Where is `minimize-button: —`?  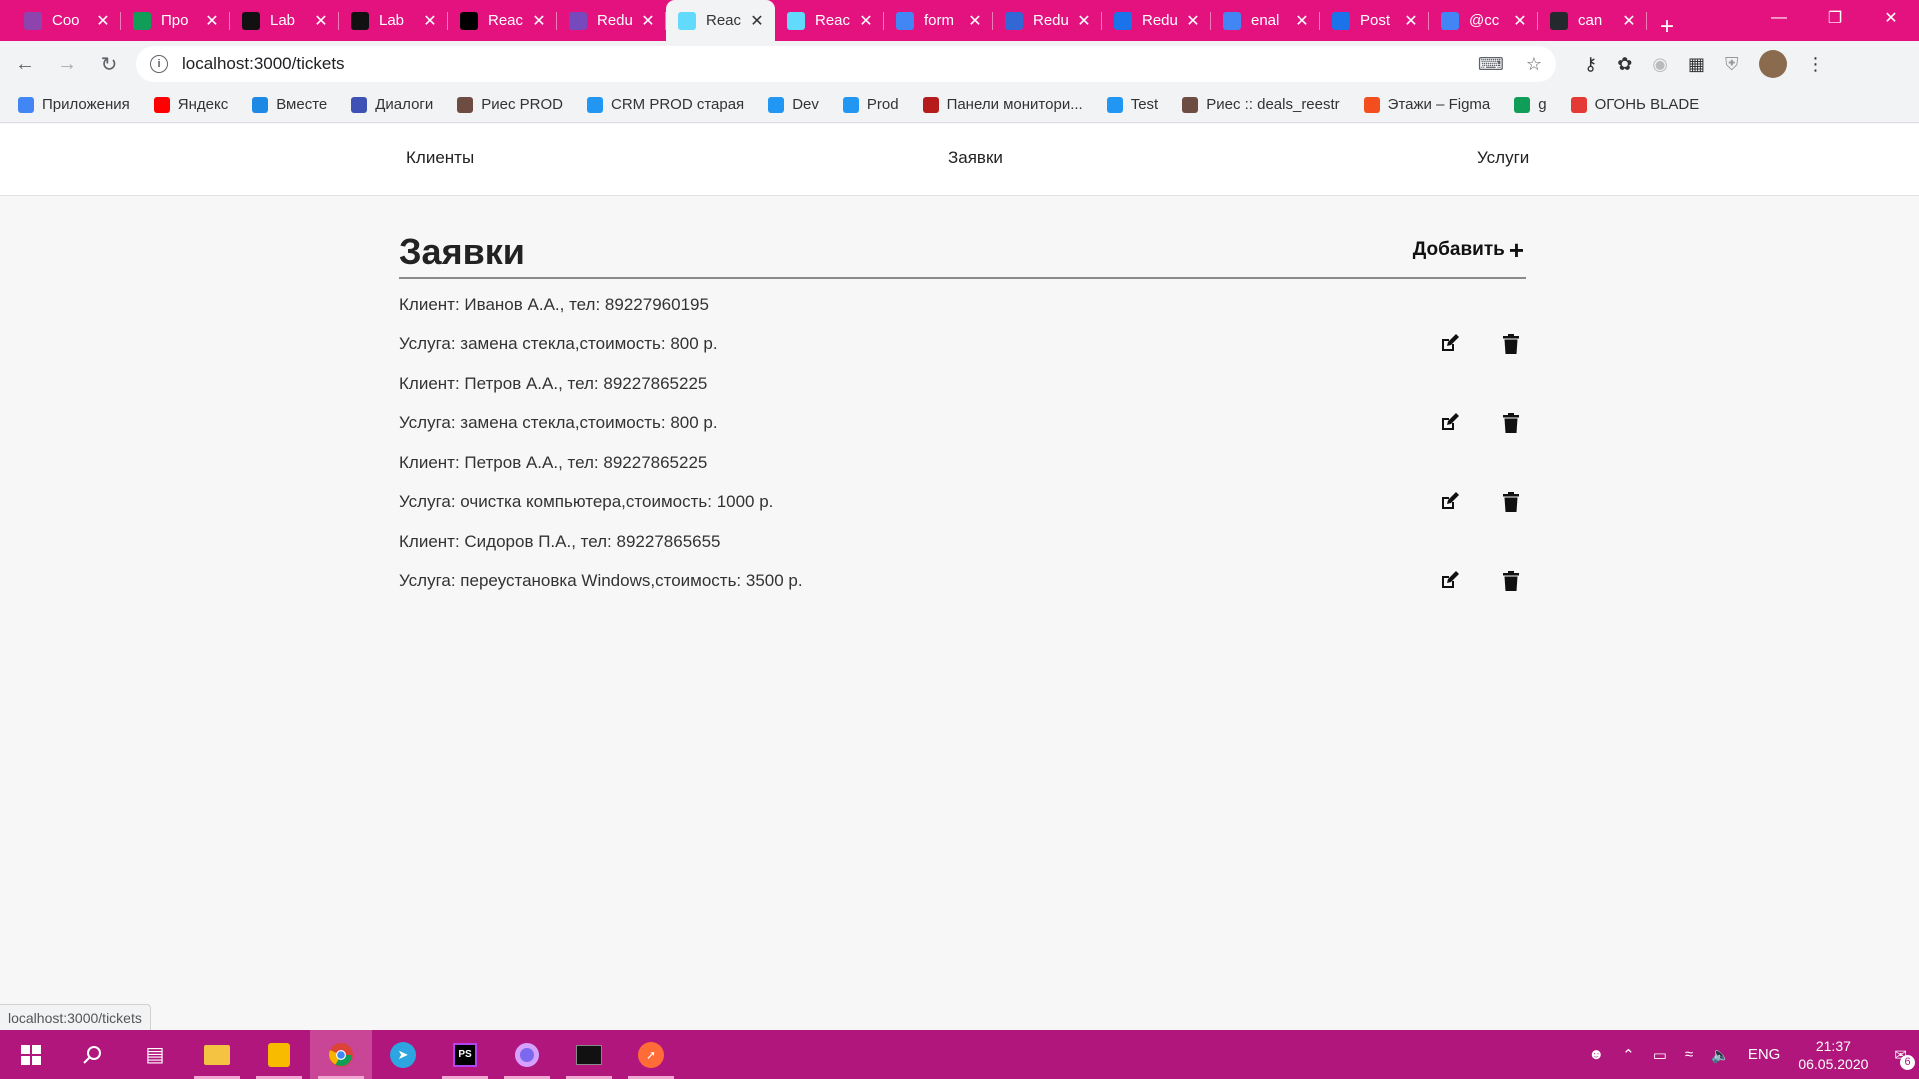
minimize-button: — is located at coordinates (1779, 18).